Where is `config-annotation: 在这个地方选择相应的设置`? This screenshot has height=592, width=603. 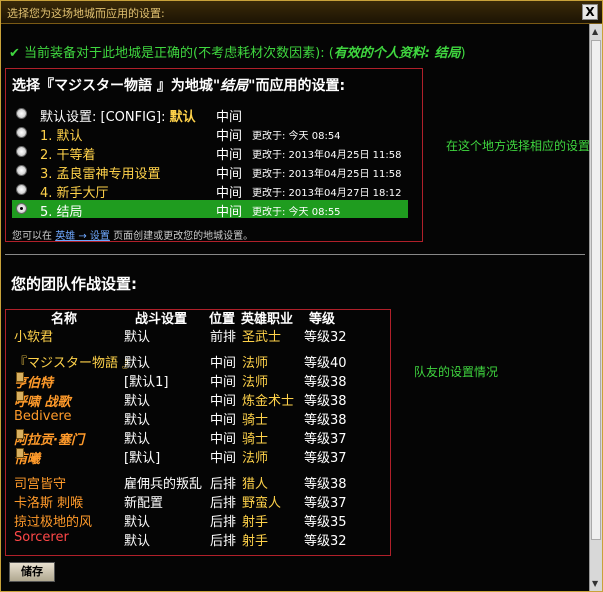
config-annotation: 在这个地方选择相应的设置 is located at coordinates (517, 146).